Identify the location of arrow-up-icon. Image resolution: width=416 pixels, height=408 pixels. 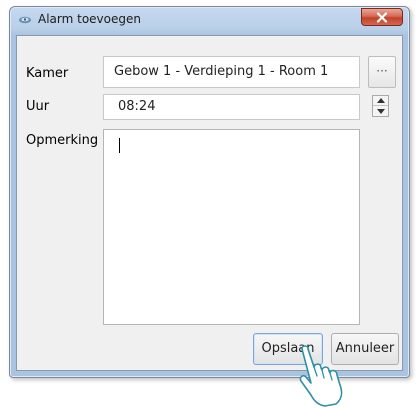
(380, 100).